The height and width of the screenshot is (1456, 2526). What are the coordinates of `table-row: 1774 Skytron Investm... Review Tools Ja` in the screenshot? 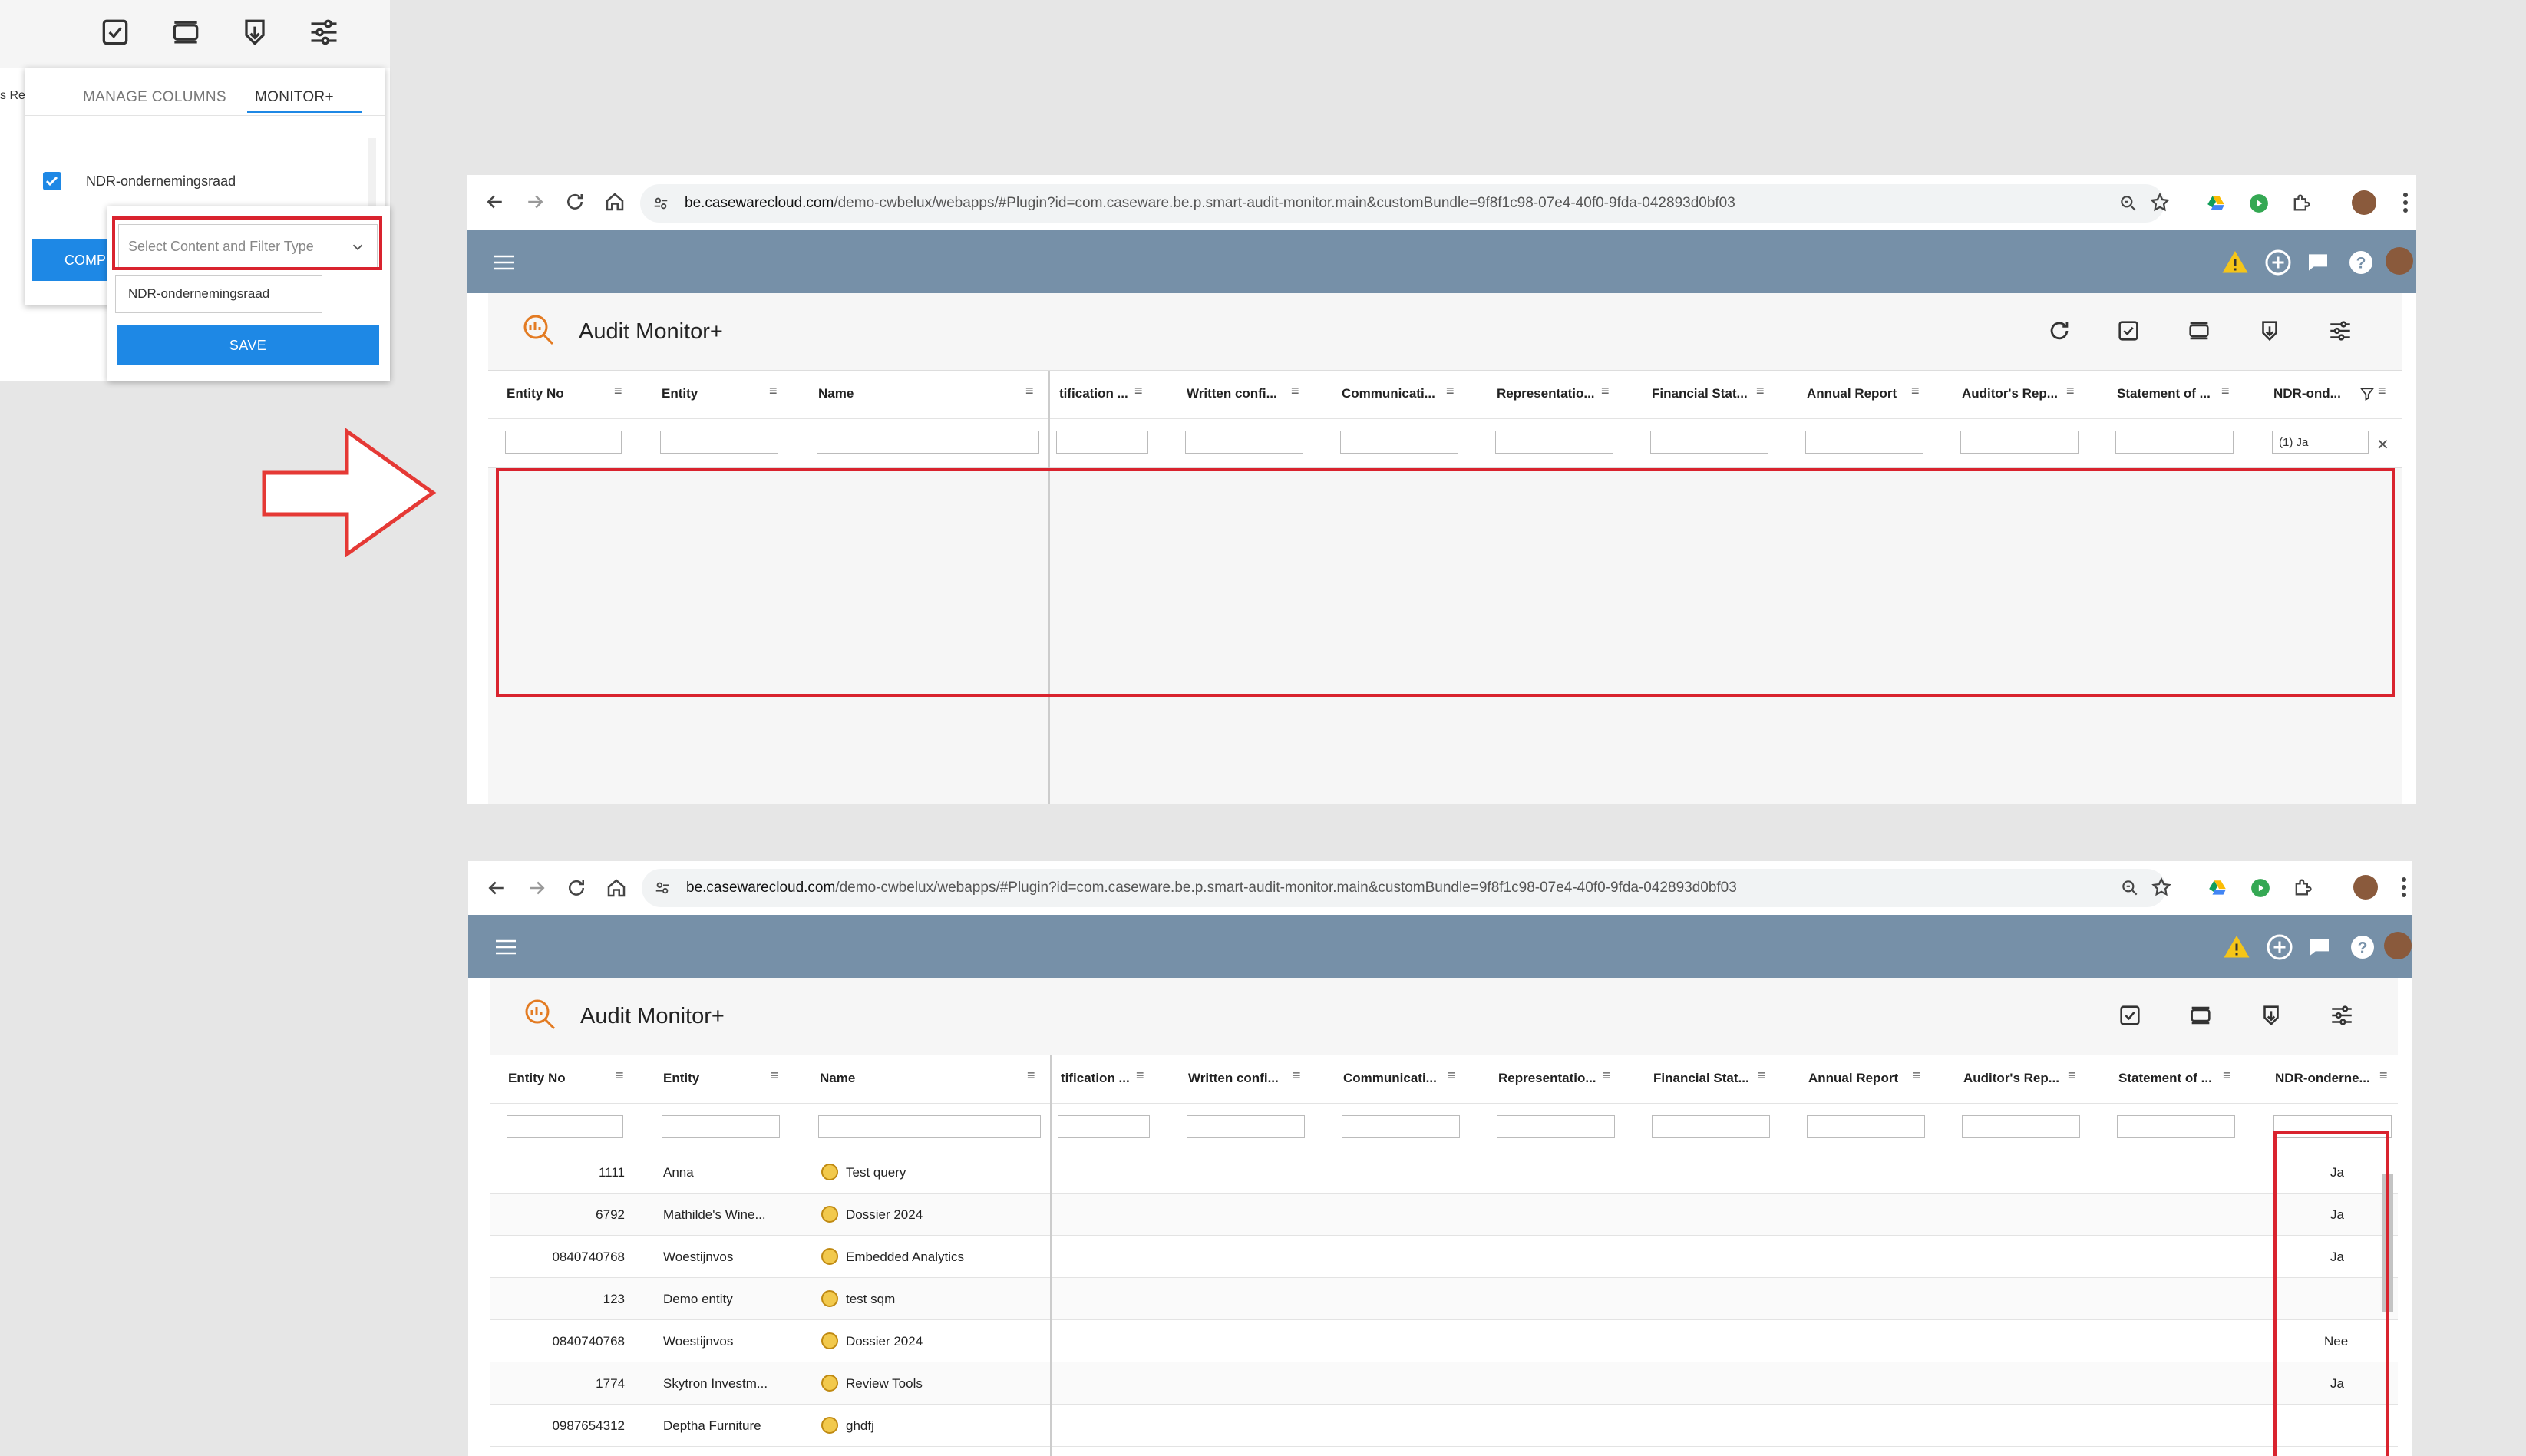 It's located at (1444, 1384).